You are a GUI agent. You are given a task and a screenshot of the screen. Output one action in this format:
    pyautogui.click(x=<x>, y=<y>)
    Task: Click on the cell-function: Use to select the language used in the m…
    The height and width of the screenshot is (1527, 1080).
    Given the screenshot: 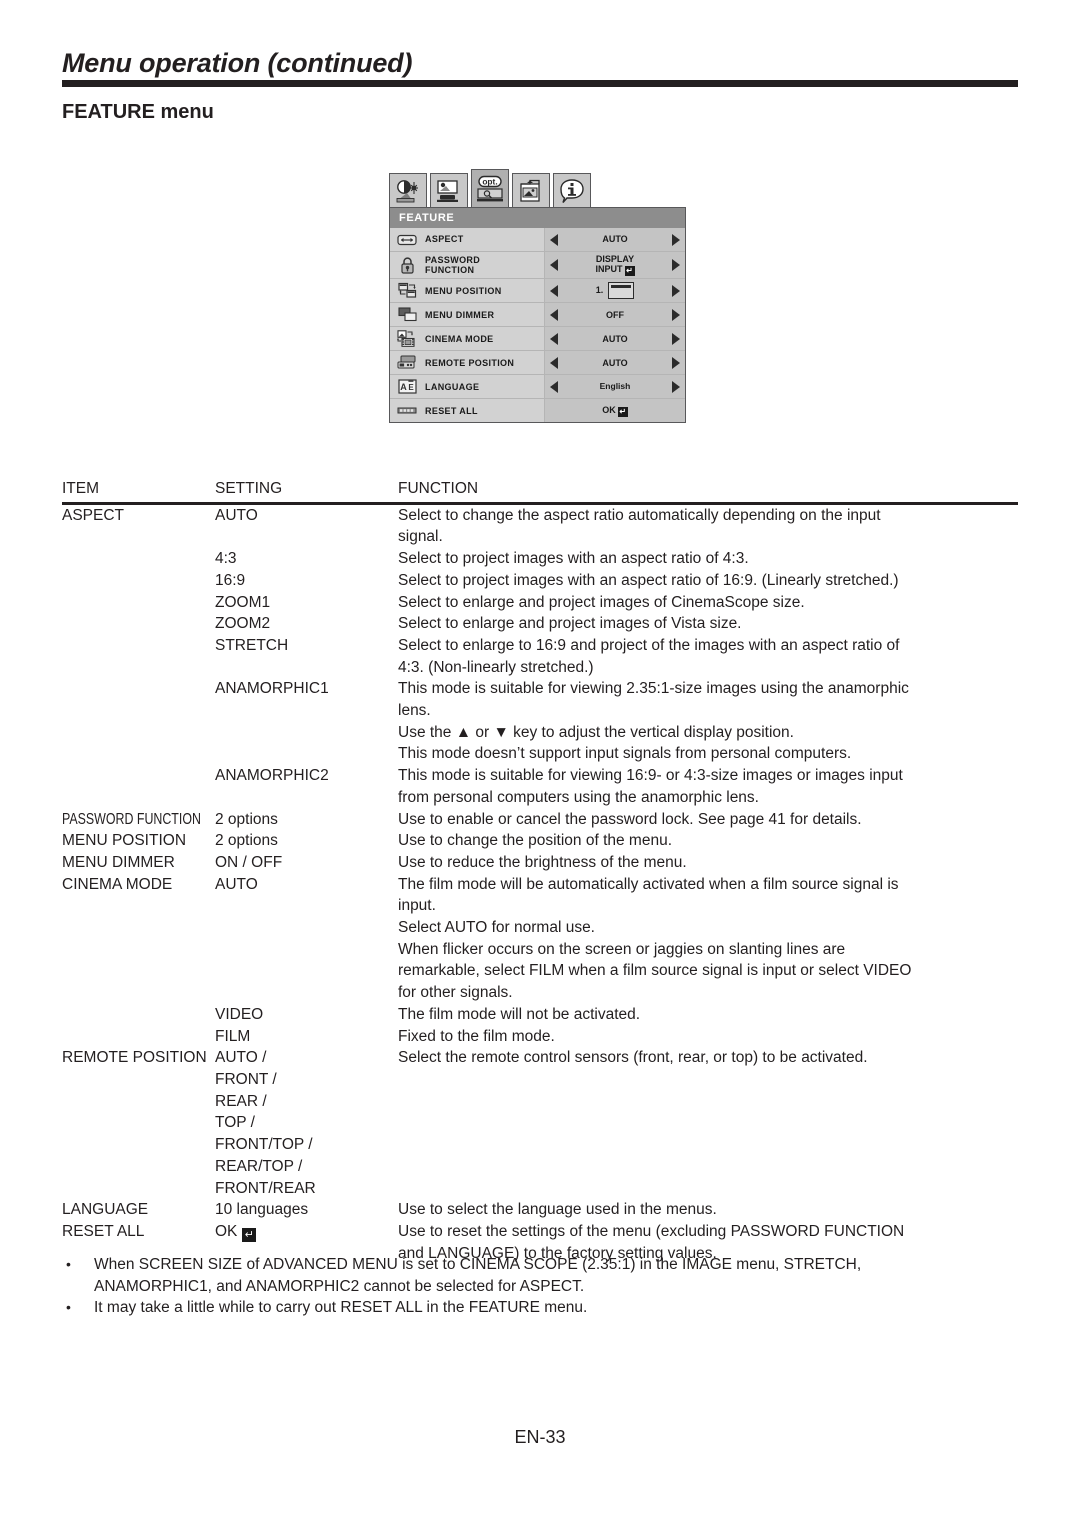 What is the action you would take?
    pyautogui.click(x=557, y=1210)
    